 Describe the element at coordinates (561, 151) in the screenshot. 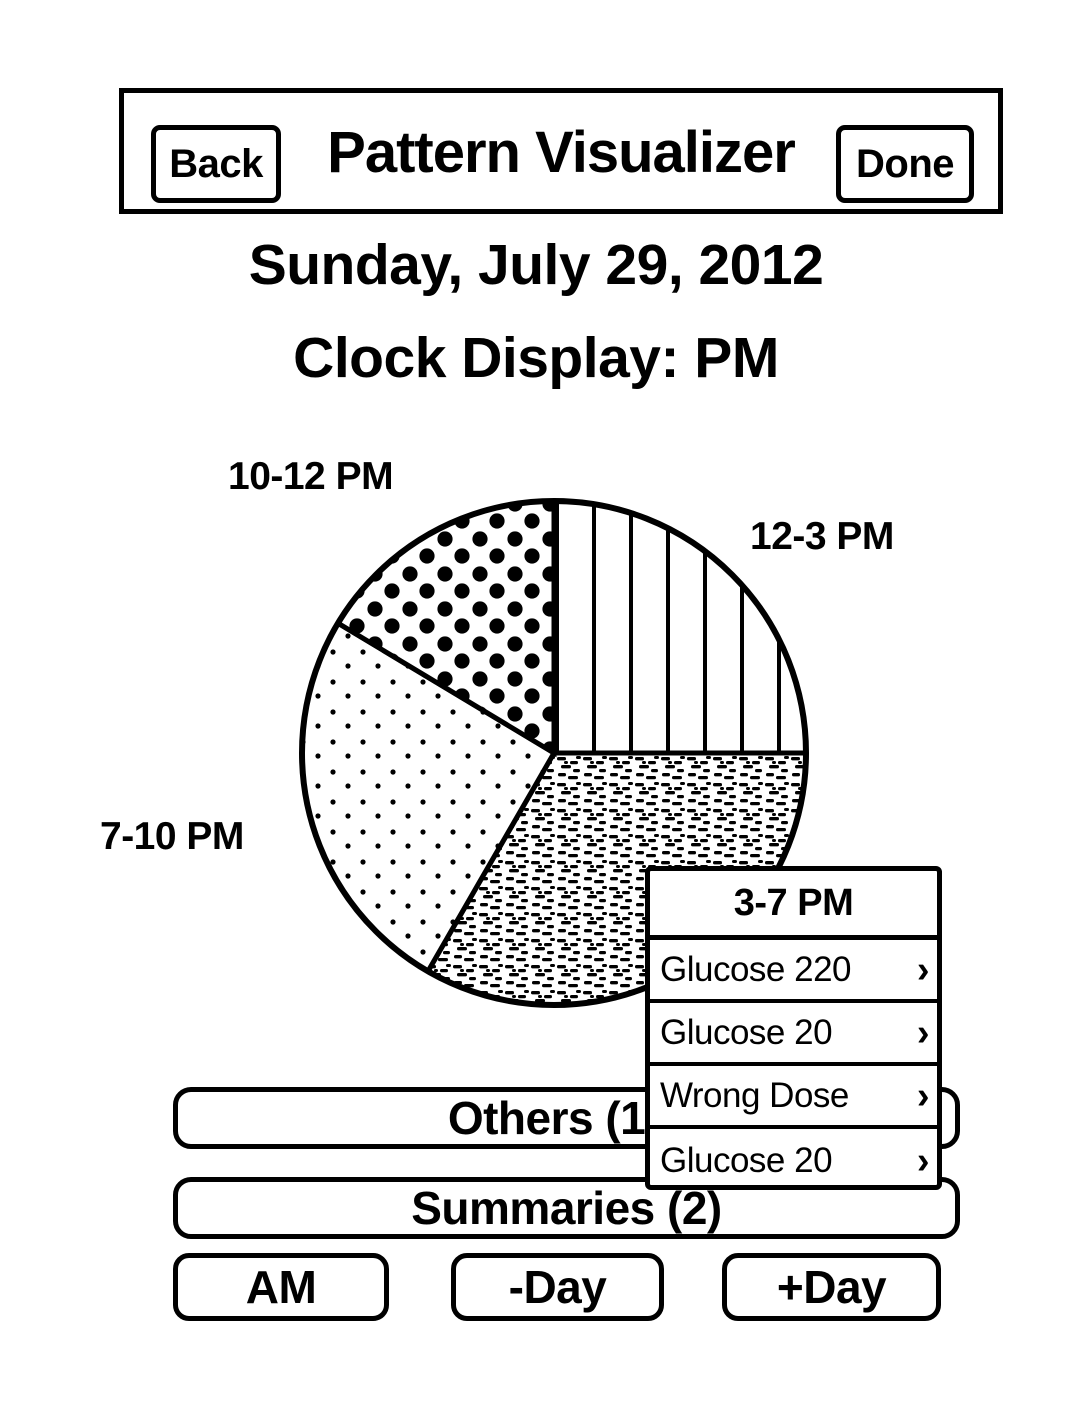

I see `navigation-bar: Back Pattern Visualizer Done` at that location.